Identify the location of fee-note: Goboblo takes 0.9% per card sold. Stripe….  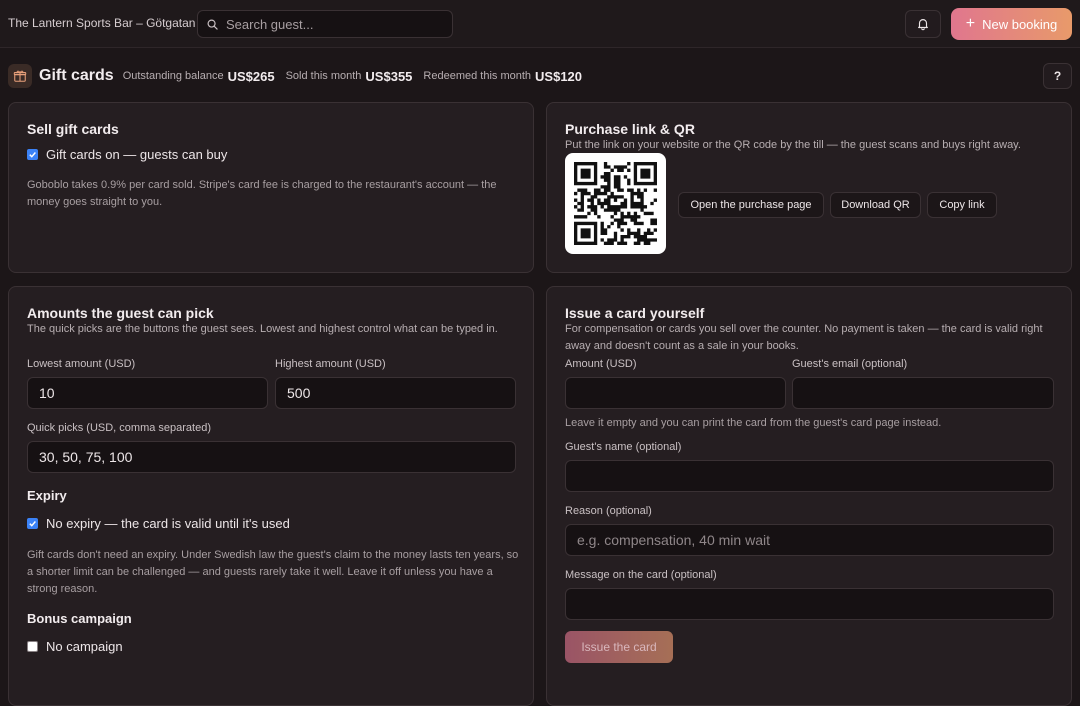
(262, 193).